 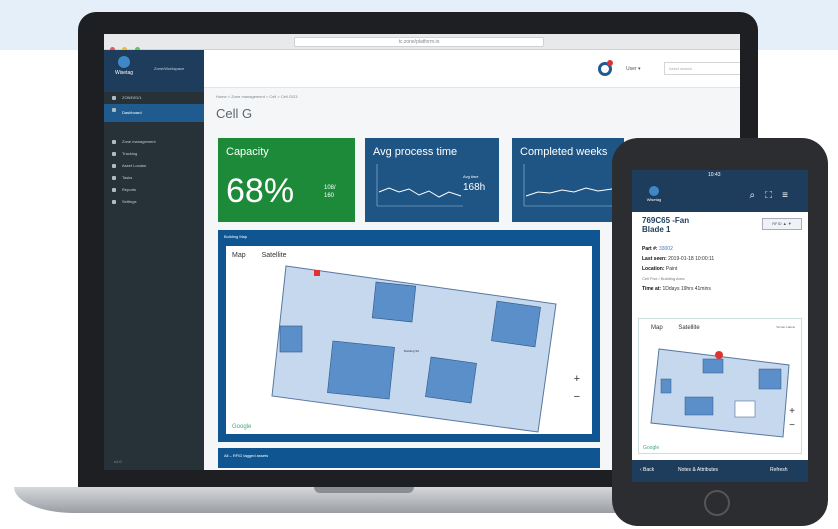 I want to click on zoom-controls: + −, so click(x=577, y=388).